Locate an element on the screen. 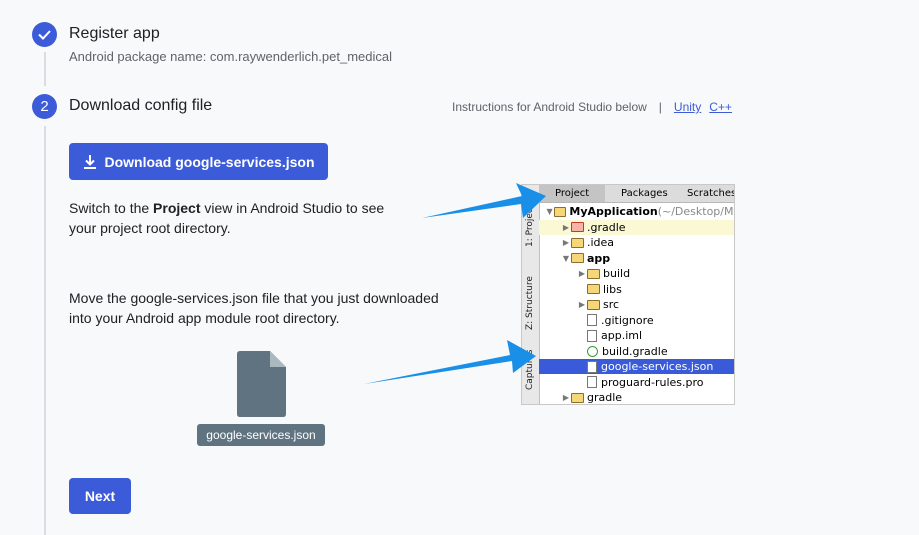 The height and width of the screenshot is (535, 919). arrow-to-json-file is located at coordinates (450, 362).